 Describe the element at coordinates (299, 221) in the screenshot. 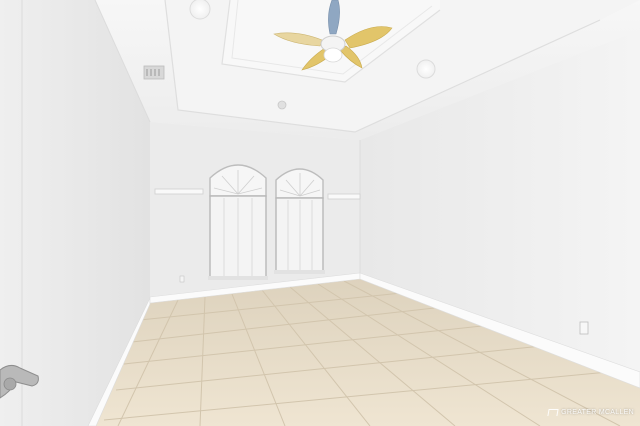

I see `window-right` at that location.